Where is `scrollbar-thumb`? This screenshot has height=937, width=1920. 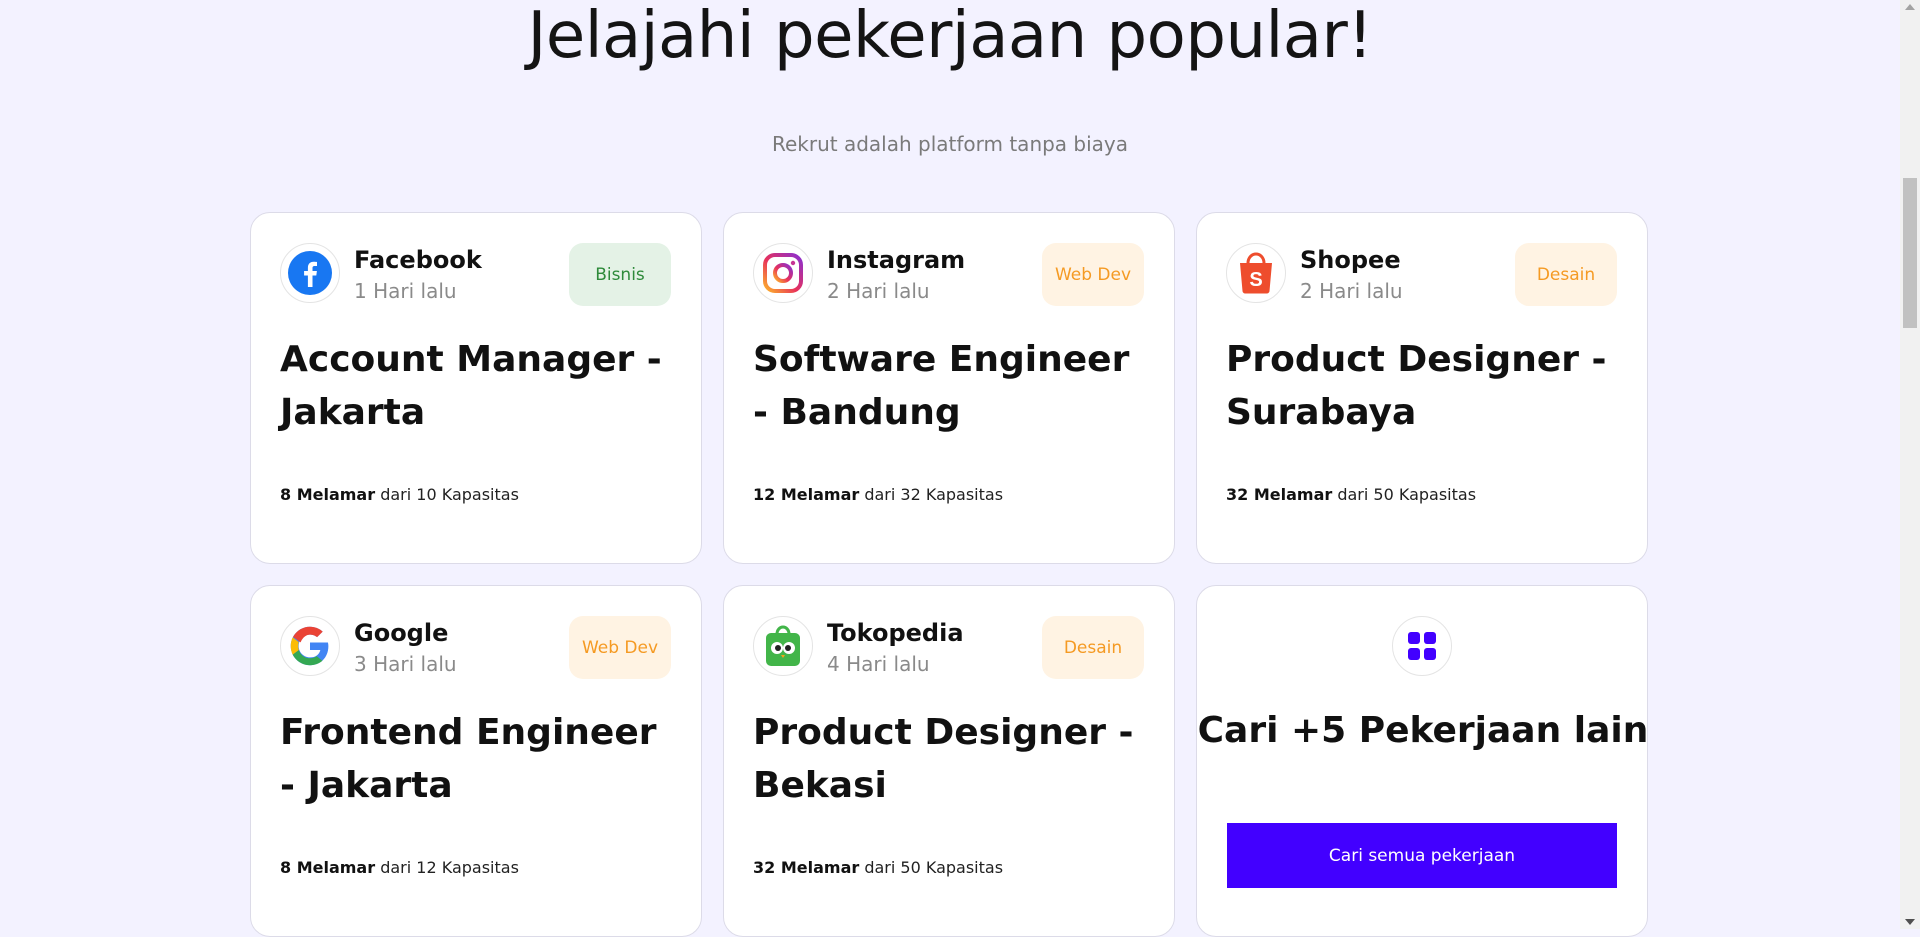 scrollbar-thumb is located at coordinates (1910, 253).